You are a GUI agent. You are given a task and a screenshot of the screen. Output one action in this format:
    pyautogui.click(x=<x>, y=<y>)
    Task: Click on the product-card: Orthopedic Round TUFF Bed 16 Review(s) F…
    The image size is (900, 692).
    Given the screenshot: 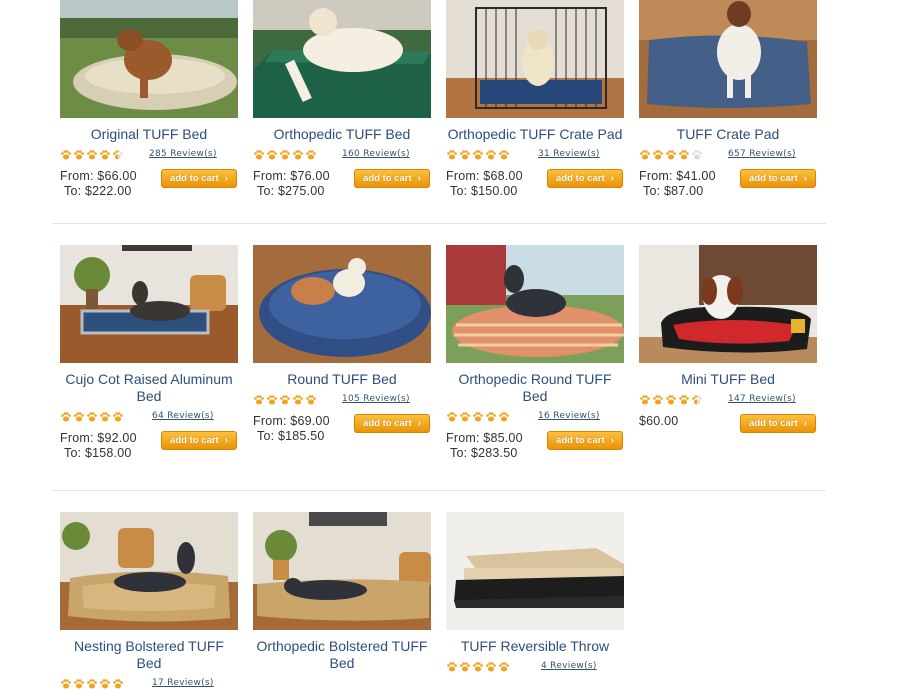 What is the action you would take?
    pyautogui.click(x=535, y=355)
    